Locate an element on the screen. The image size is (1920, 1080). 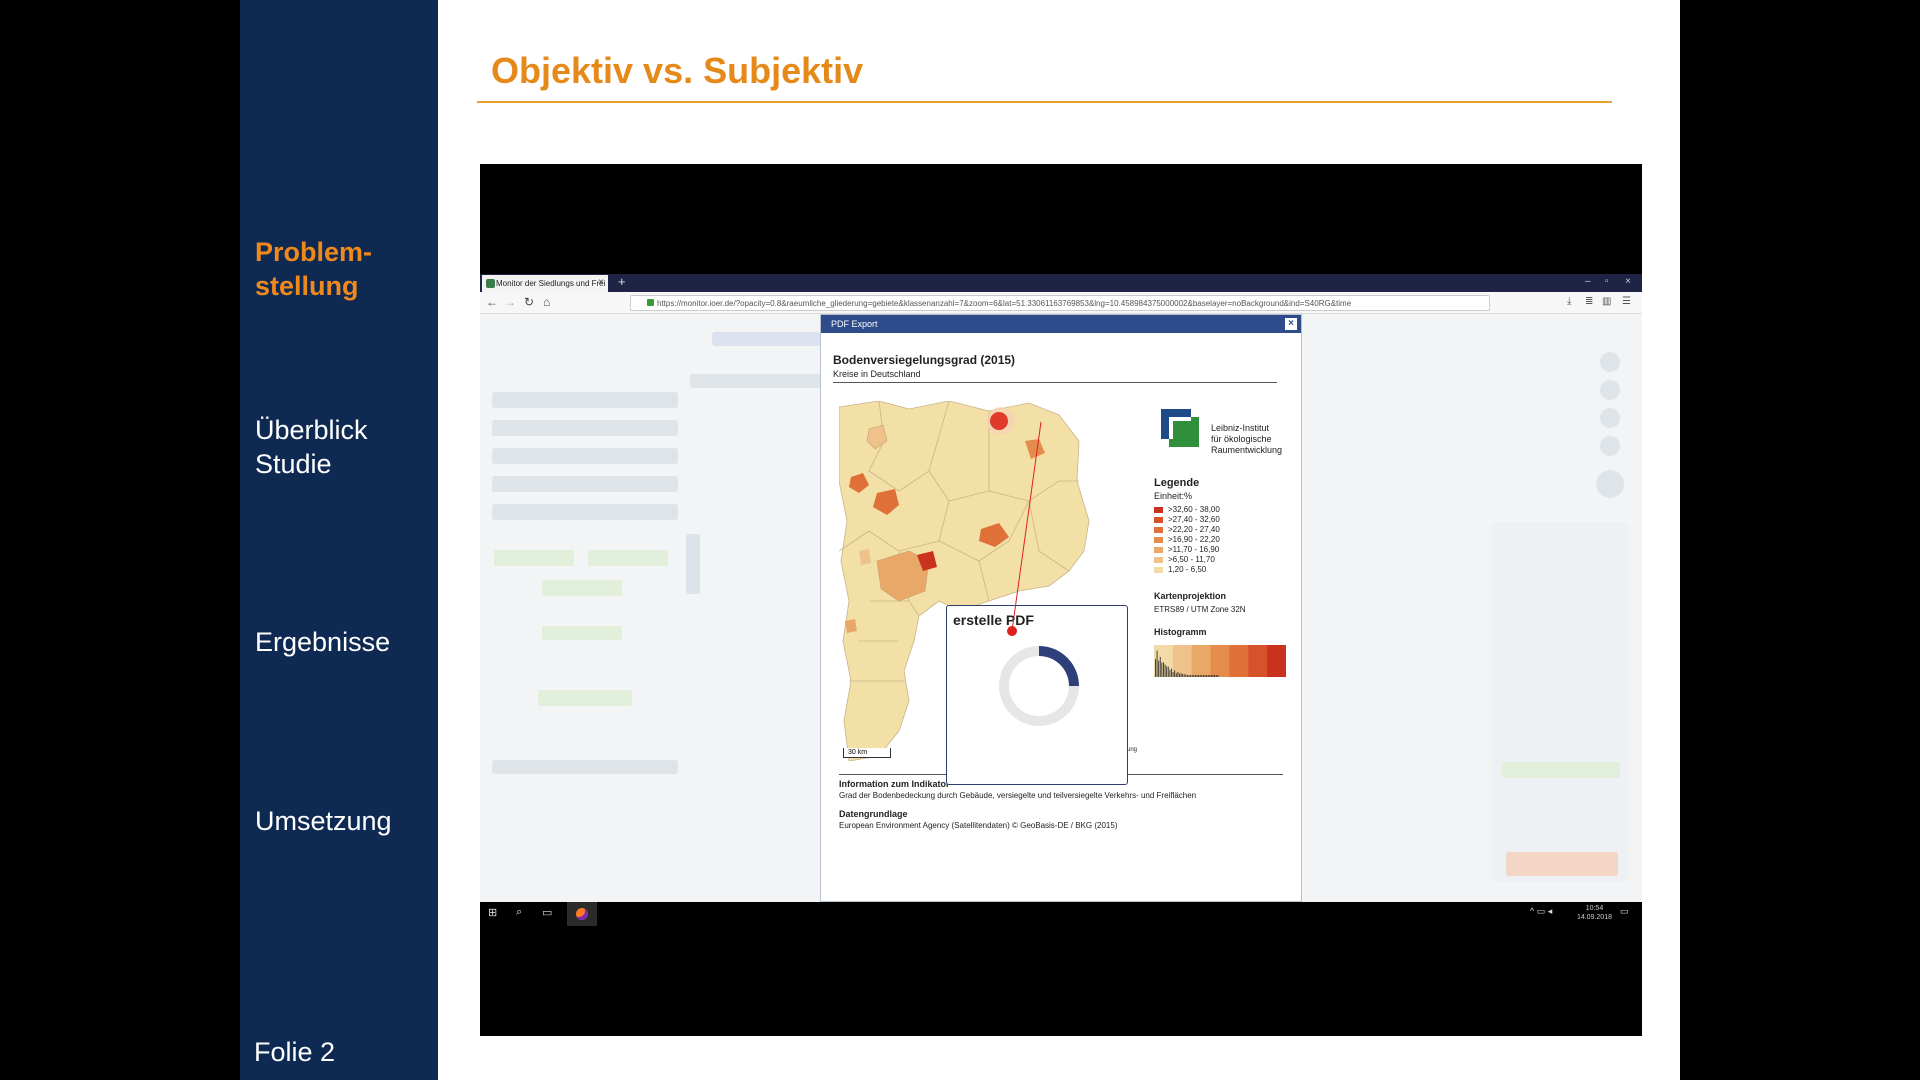
legend-label: >11,70 - 16,90 is located at coordinates (1194, 549).